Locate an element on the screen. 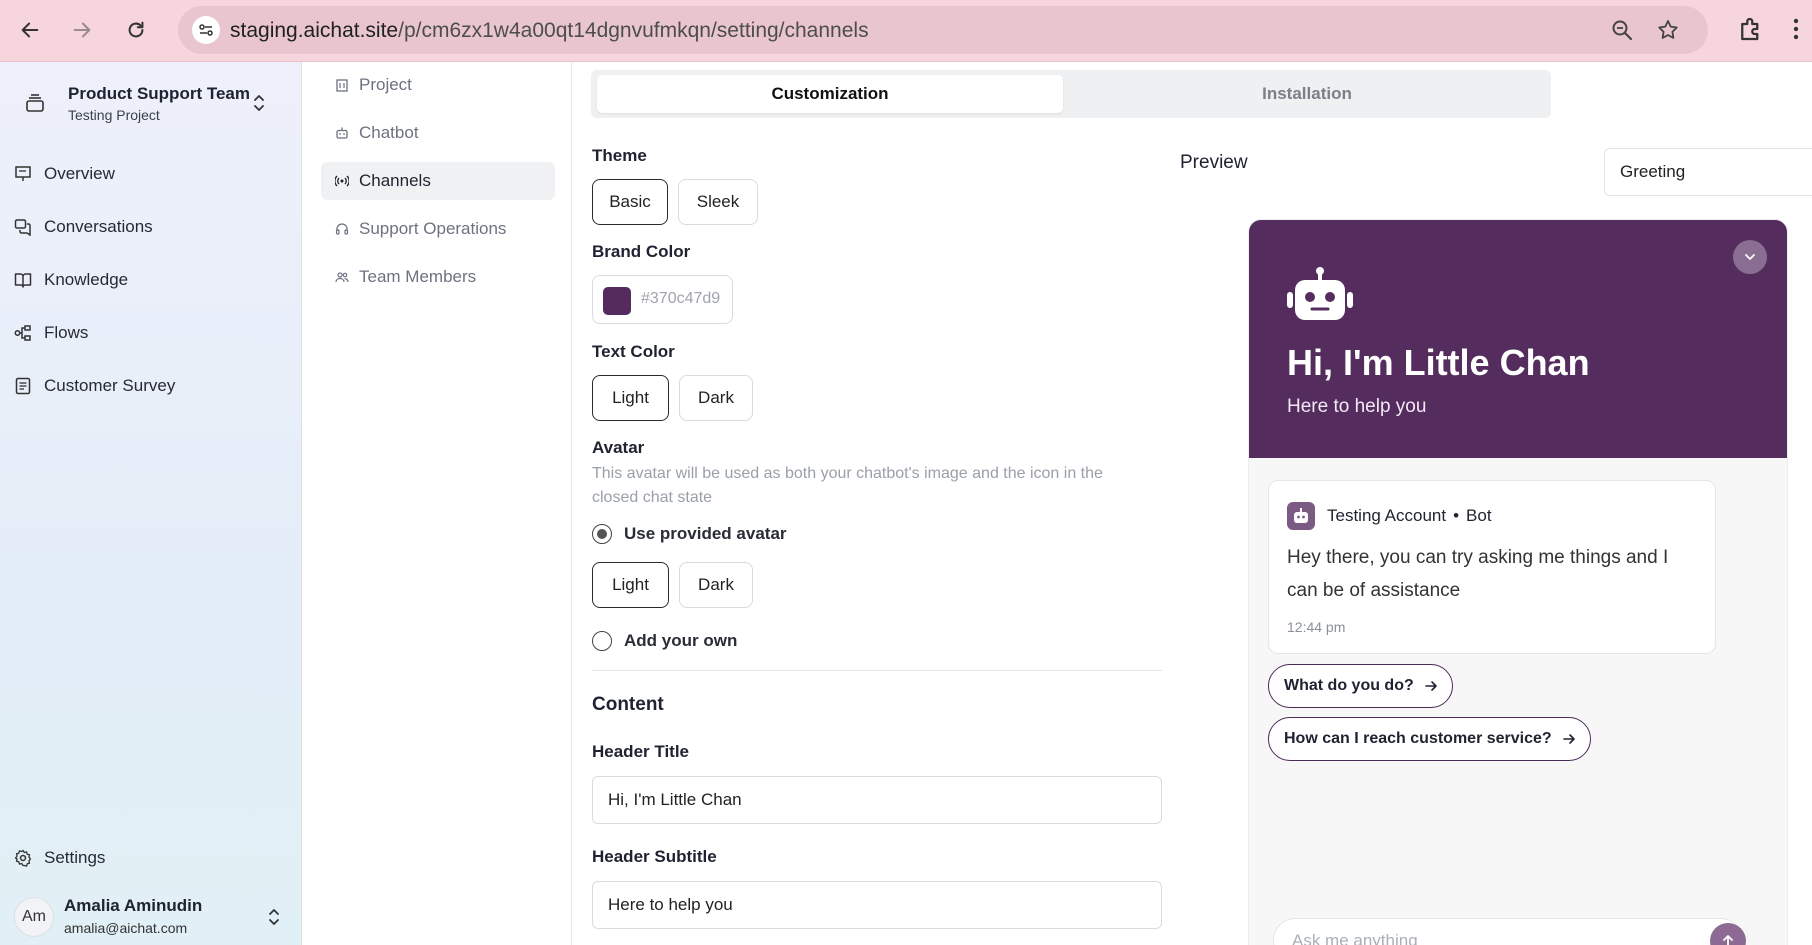 This screenshot has width=1812, height=945. message-timestamp: 12:44 pm is located at coordinates (1316, 627).